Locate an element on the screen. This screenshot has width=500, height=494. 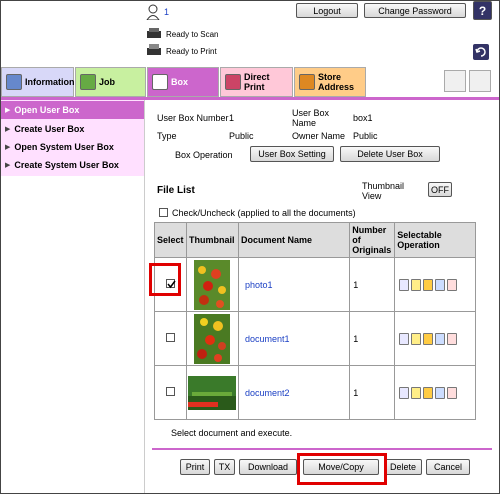
tab-store-address: Store Address is located at coordinates (330, 82).